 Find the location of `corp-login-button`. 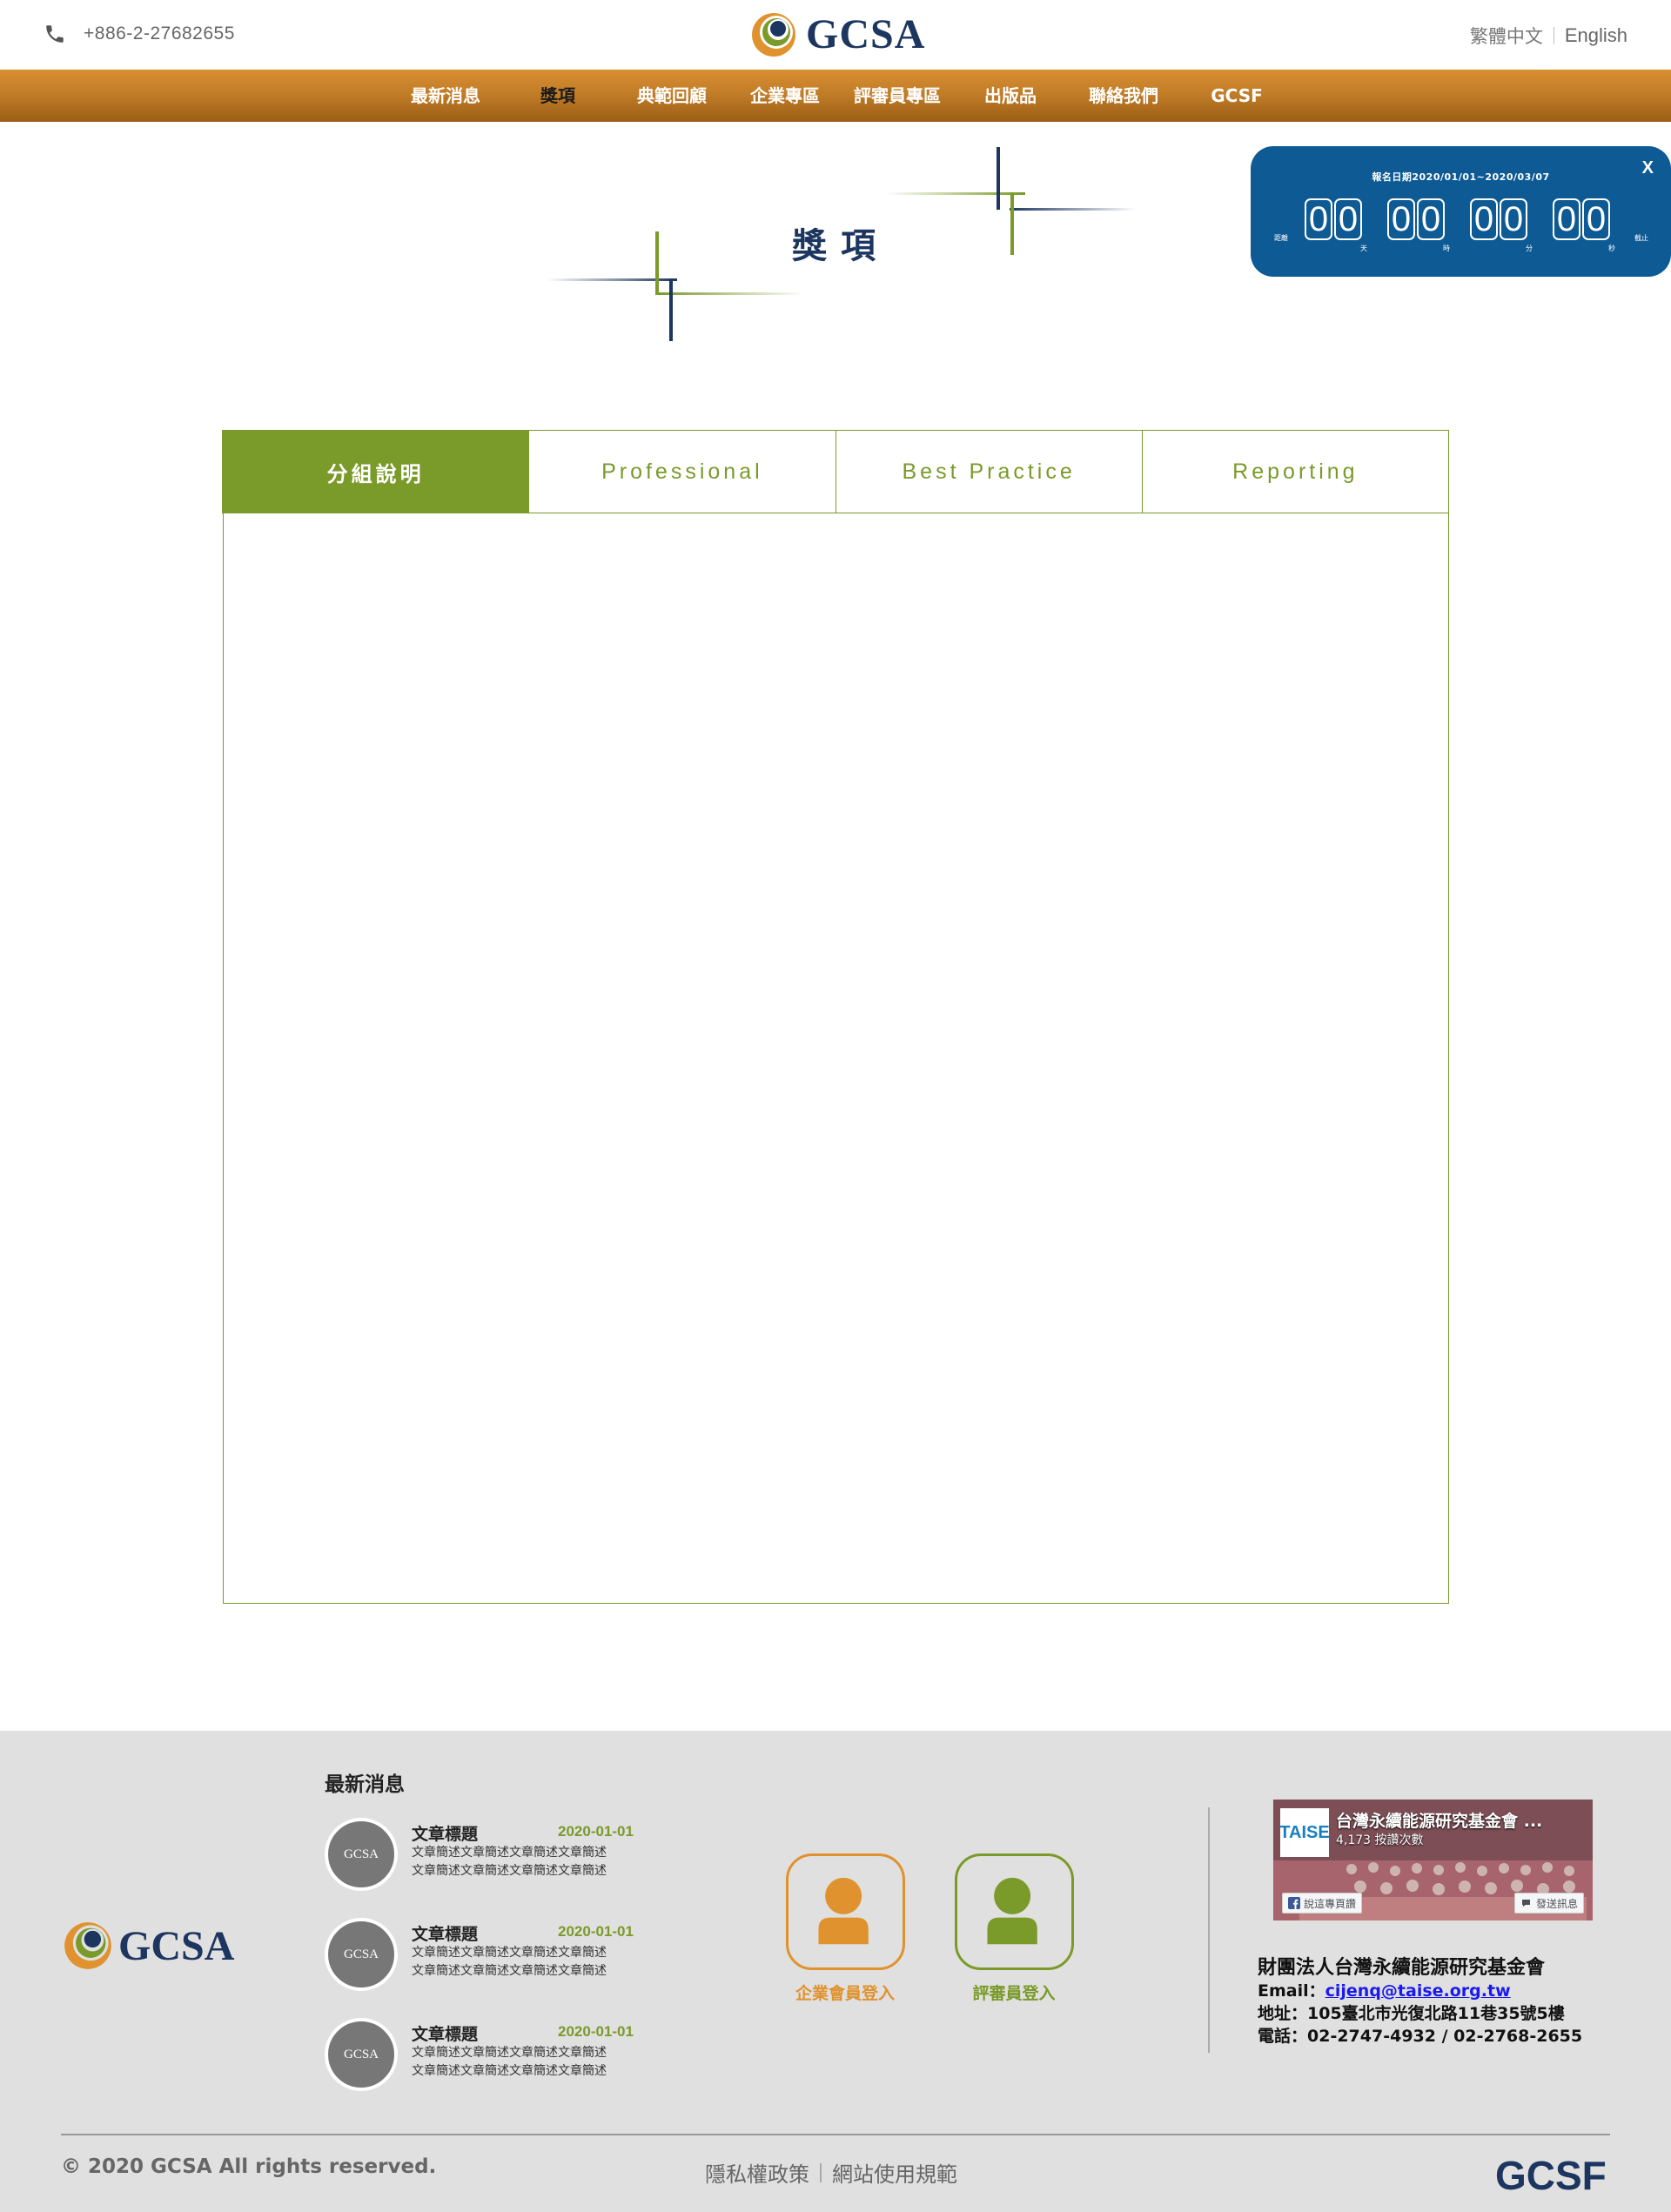

corp-login-button is located at coordinates (845, 1912).